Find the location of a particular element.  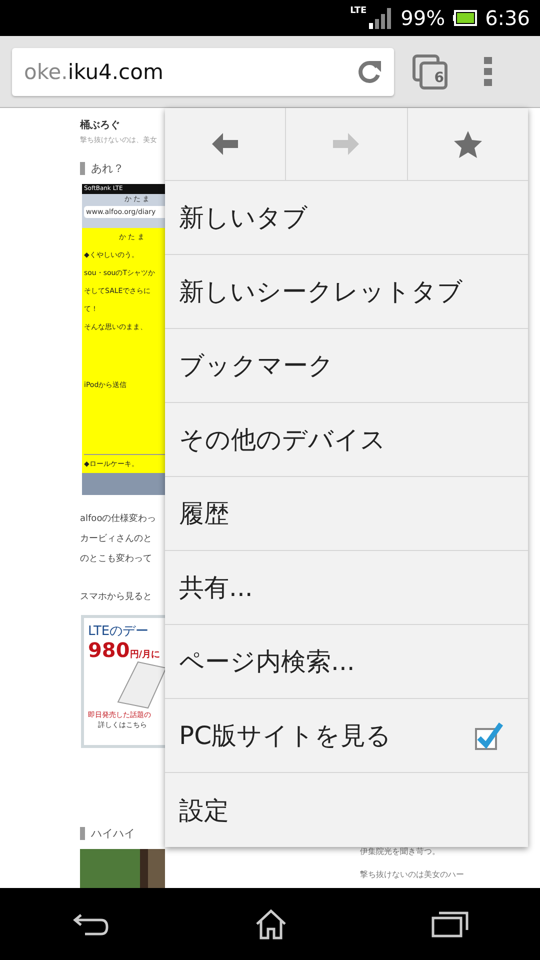

body-text: スマホから見ると is located at coordinates (116, 597).